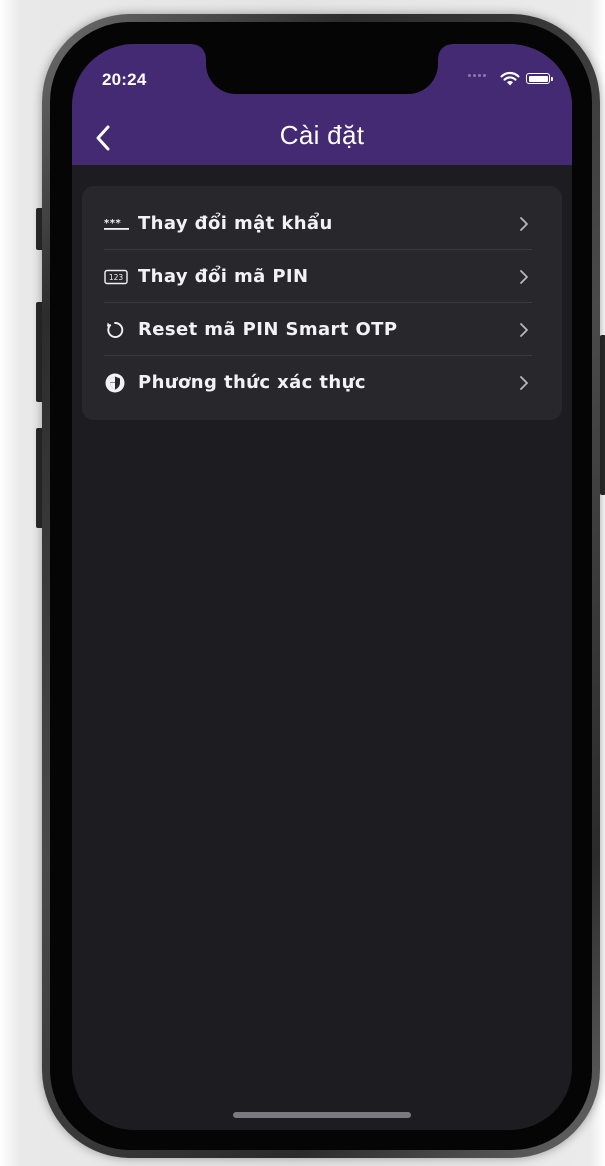 The width and height of the screenshot is (605, 1166). What do you see at coordinates (318, 276) in the screenshot?
I see `settings-item-change-pin: 123 Thay đổi mã PIN` at bounding box center [318, 276].